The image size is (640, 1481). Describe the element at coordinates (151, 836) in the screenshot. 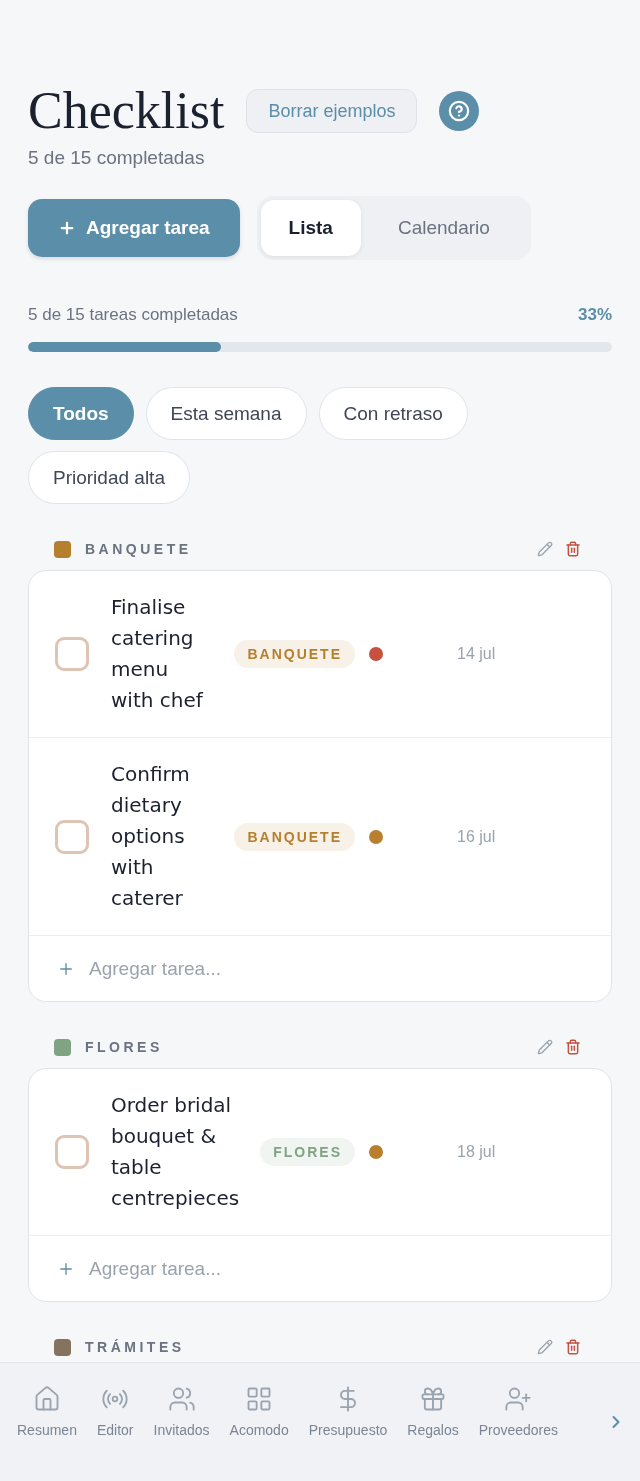

I see `task-title: Confirm dietary options with caterer` at that location.